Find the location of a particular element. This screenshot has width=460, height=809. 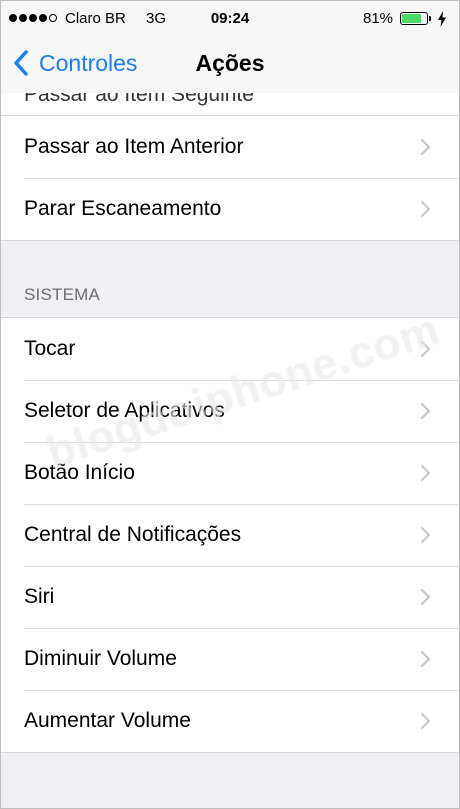

back-chevron-icon is located at coordinates (21, 63).